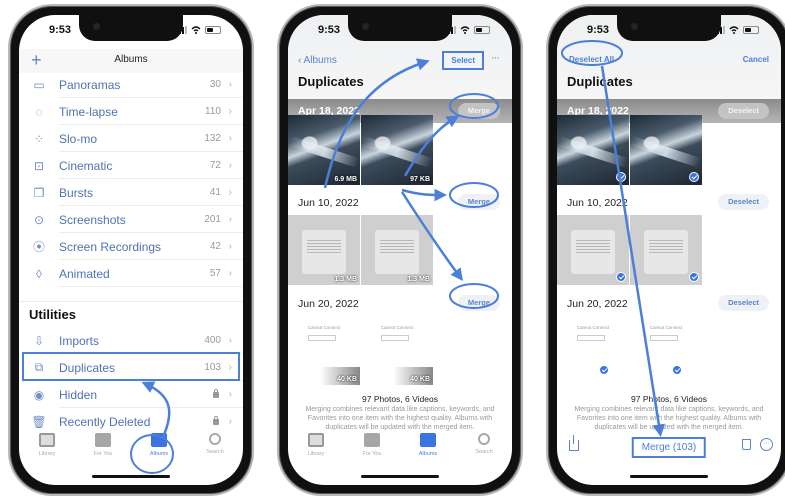  I want to click on album-label: Animated, so click(84, 273).